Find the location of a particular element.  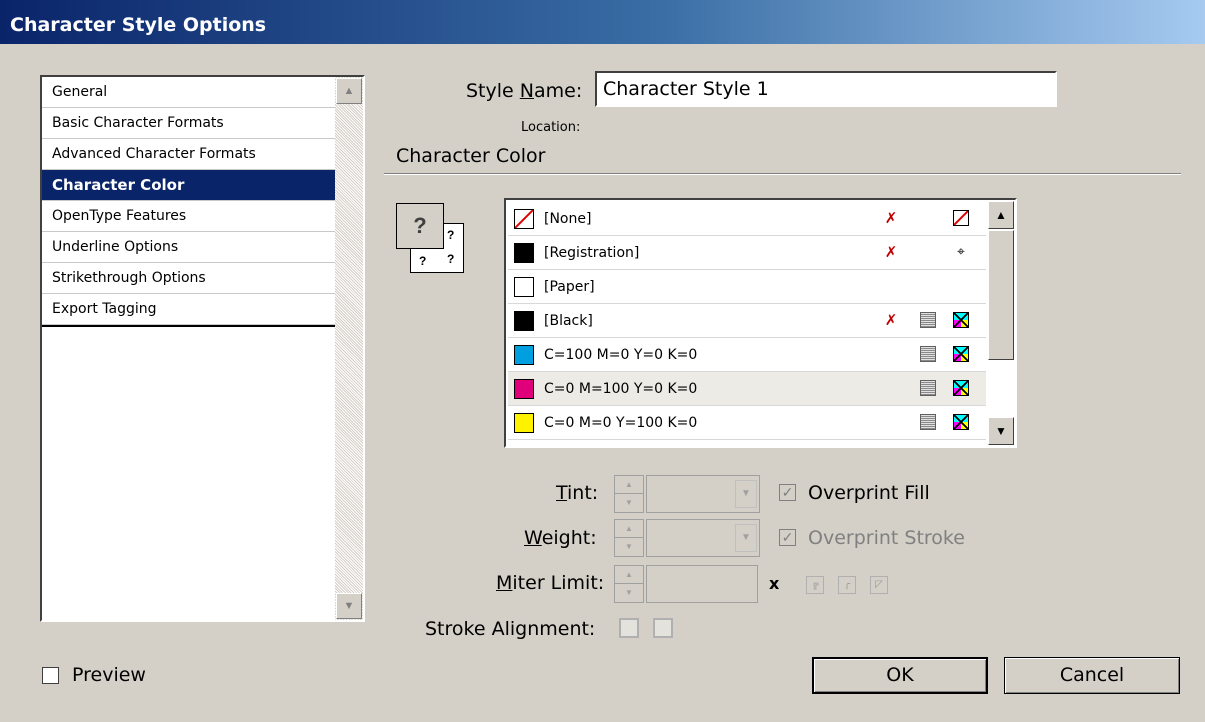

swatch-scrollbar: ▲ ▼ is located at coordinates (1001, 323).